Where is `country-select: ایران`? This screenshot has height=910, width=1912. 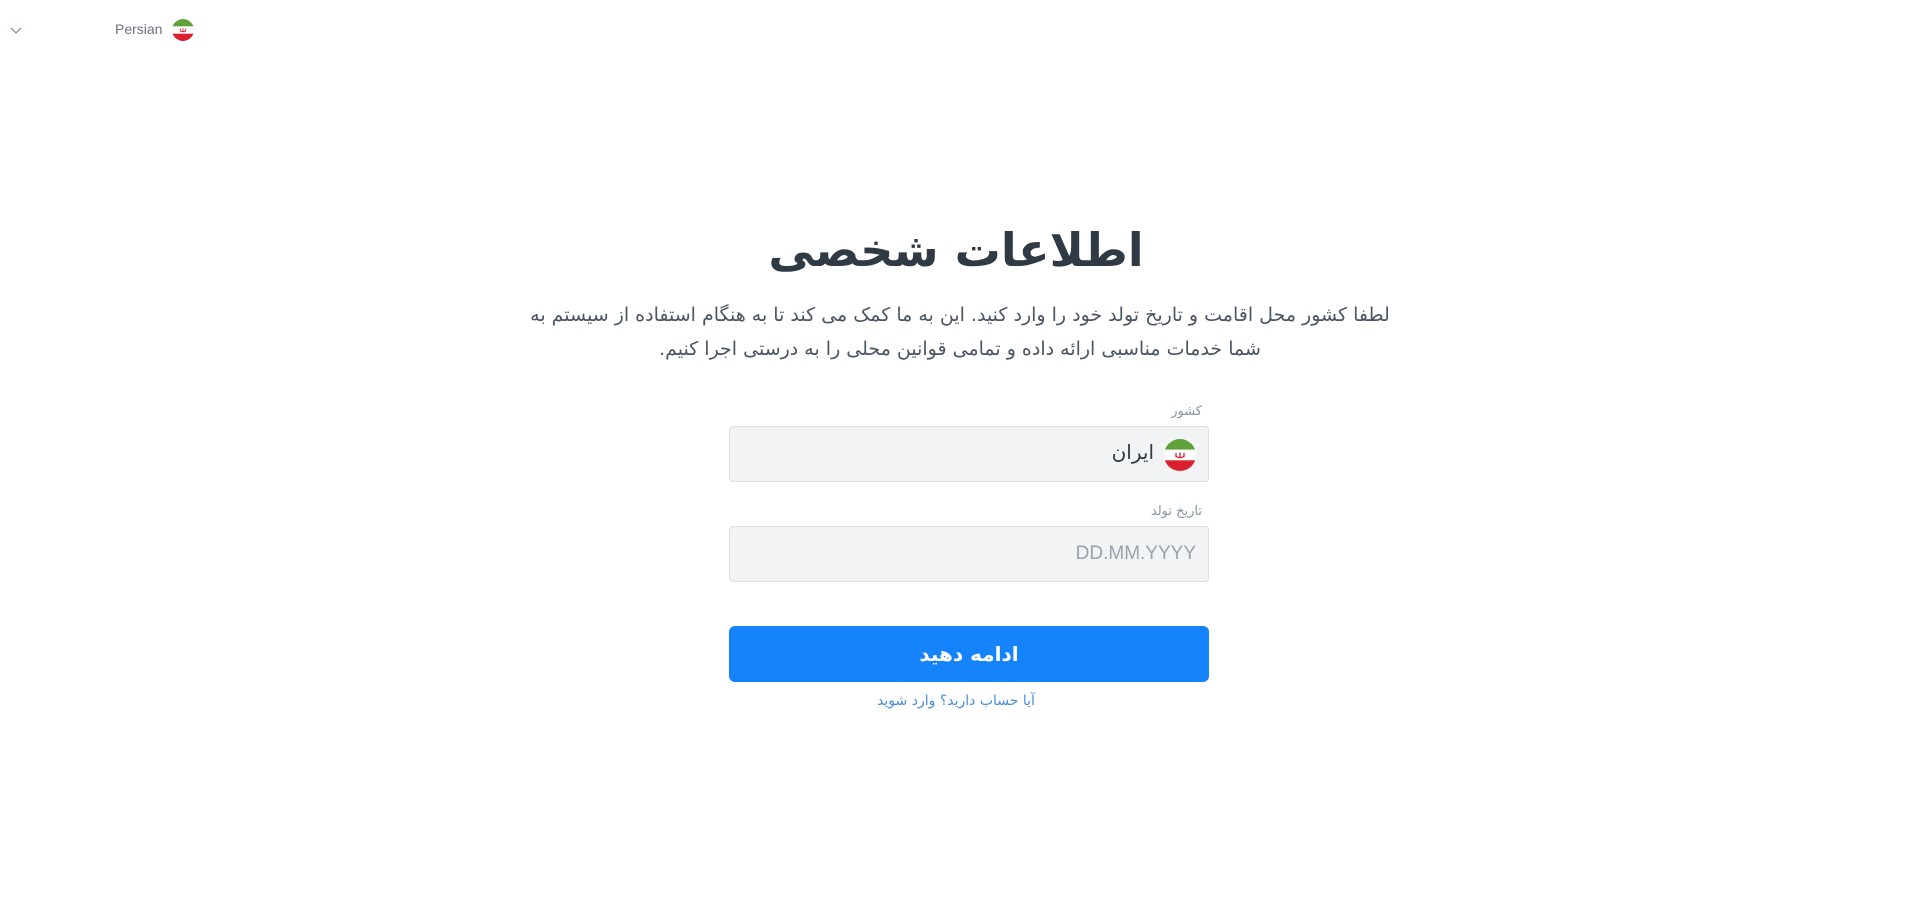
country-select: ایران is located at coordinates (969, 454).